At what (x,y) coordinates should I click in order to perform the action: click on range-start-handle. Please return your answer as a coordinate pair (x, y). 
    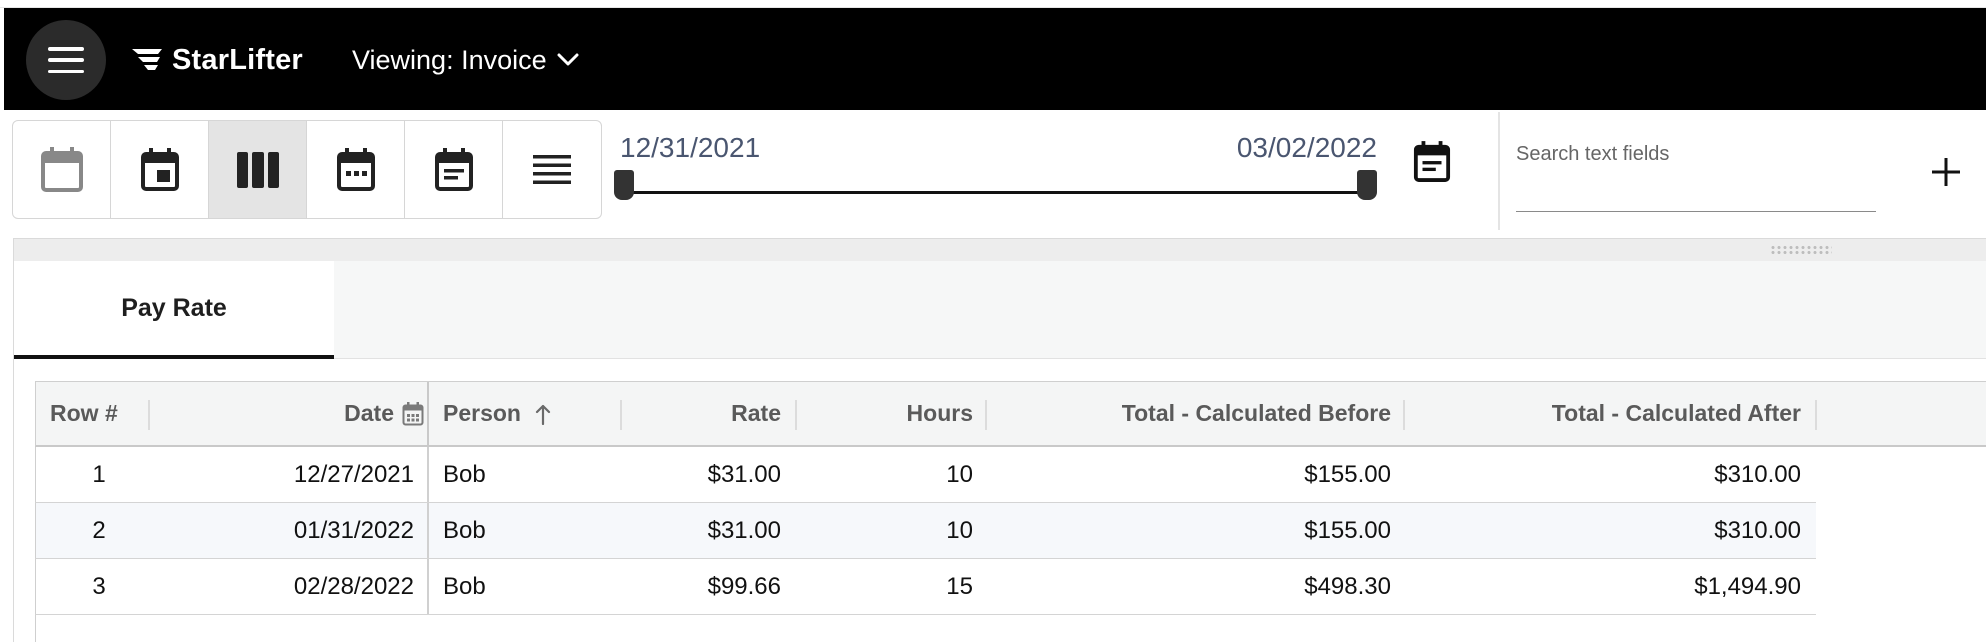
    Looking at the image, I should click on (624, 185).